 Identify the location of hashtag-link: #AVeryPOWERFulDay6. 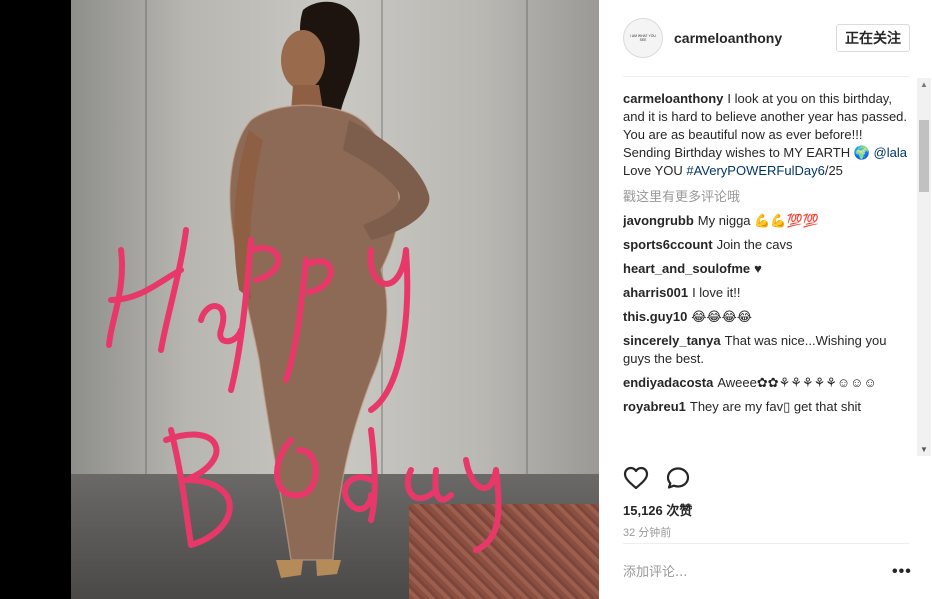
(755, 170).